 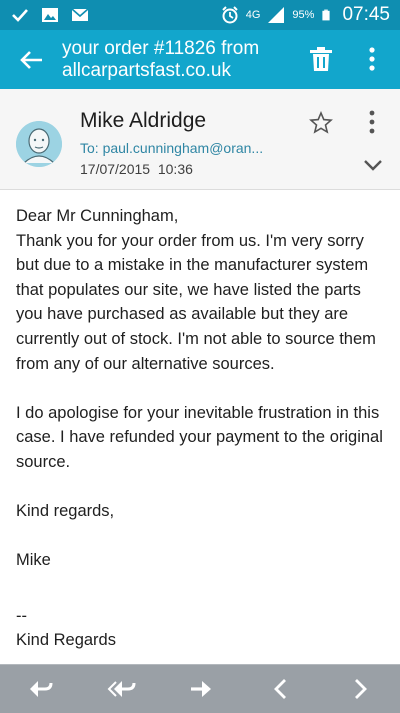 What do you see at coordinates (230, 15) in the screenshot?
I see `alarm-icon` at bounding box center [230, 15].